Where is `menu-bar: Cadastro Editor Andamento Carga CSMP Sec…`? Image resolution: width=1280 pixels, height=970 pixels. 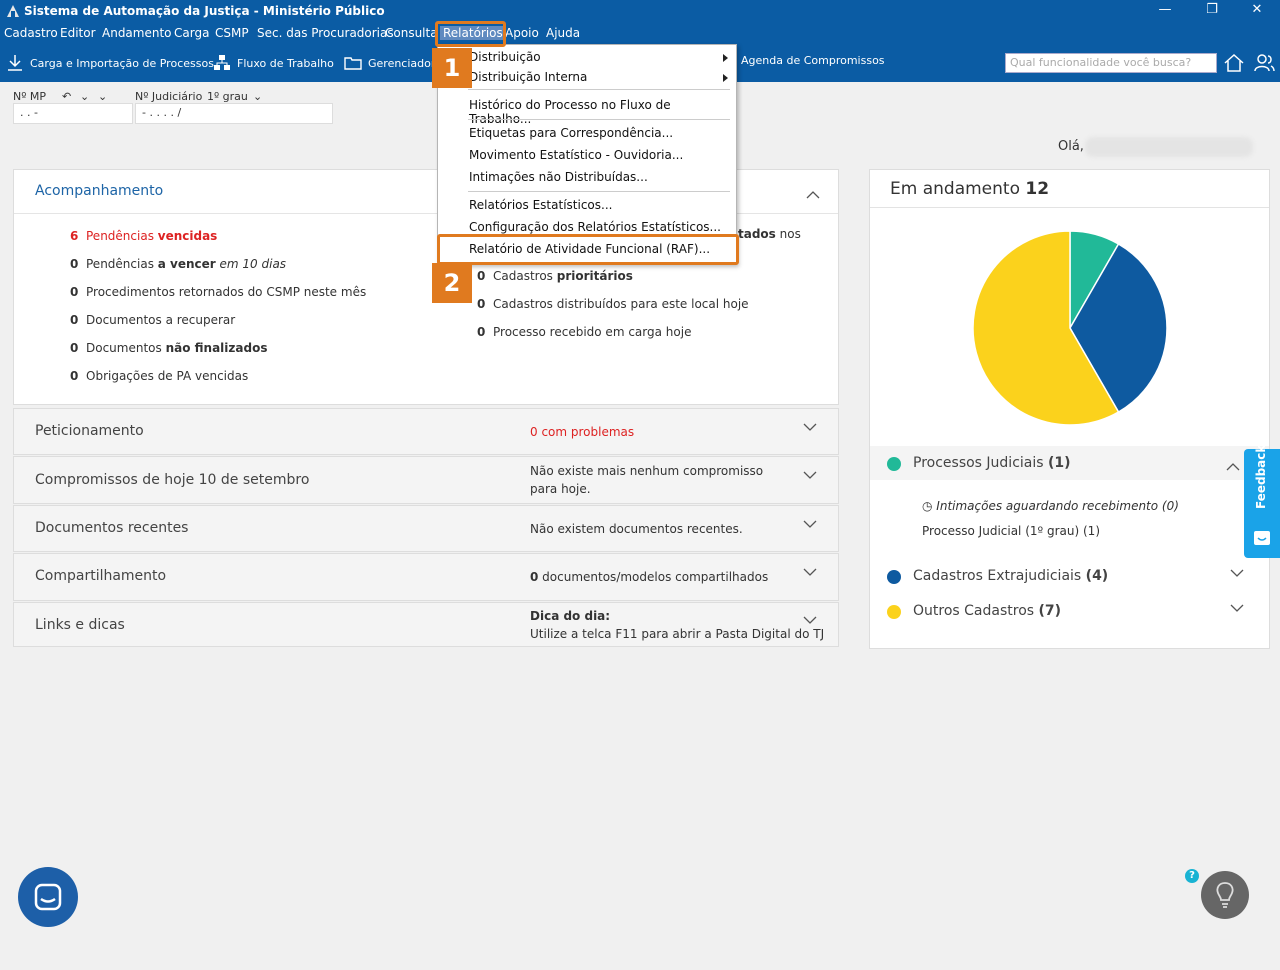 menu-bar: Cadastro Editor Andamento Carga CSMP Sec… is located at coordinates (640, 34).